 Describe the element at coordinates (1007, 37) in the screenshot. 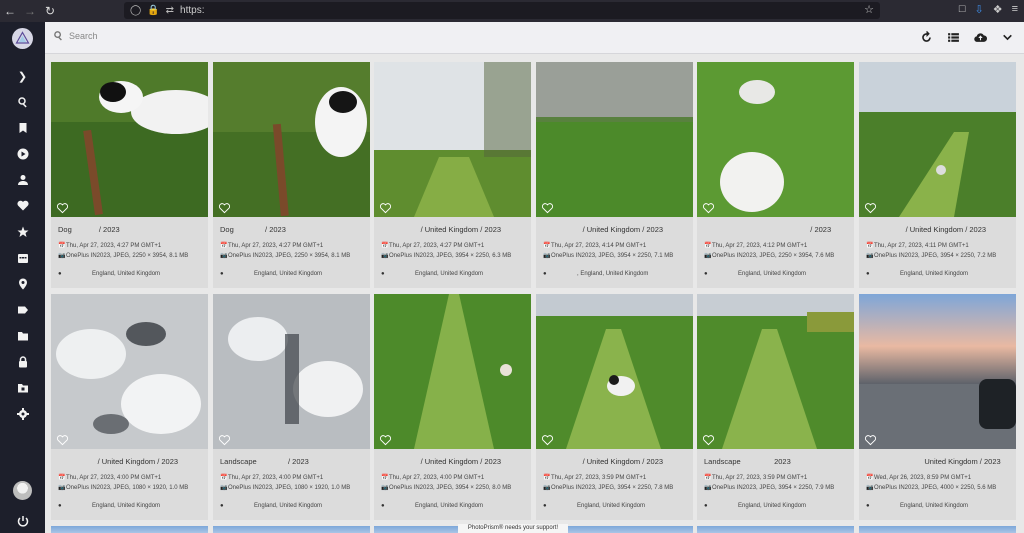

I see `chevron-down-icon` at that location.